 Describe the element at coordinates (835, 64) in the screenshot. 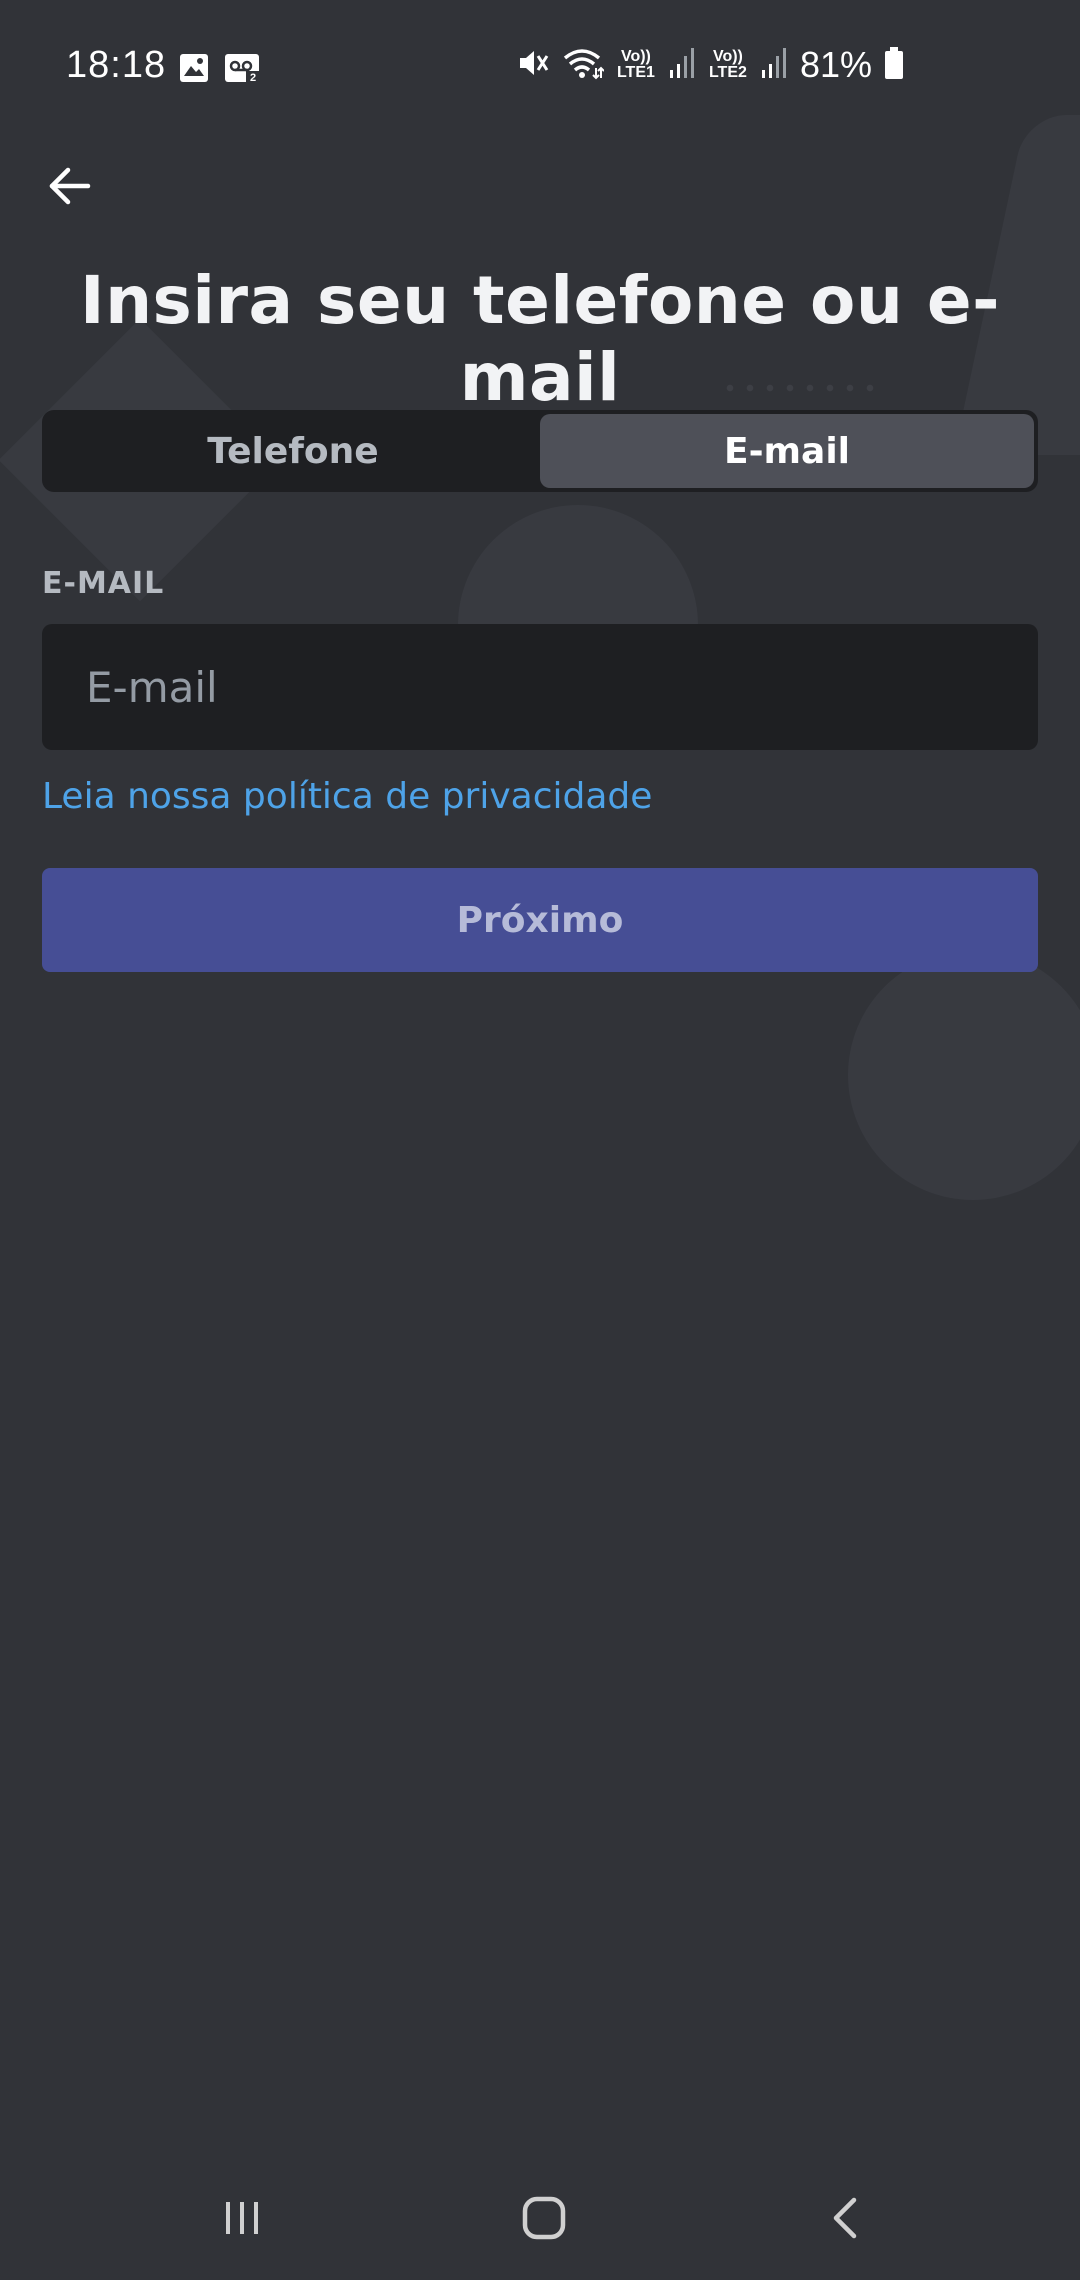

I see `battery-percent: 81%` at that location.